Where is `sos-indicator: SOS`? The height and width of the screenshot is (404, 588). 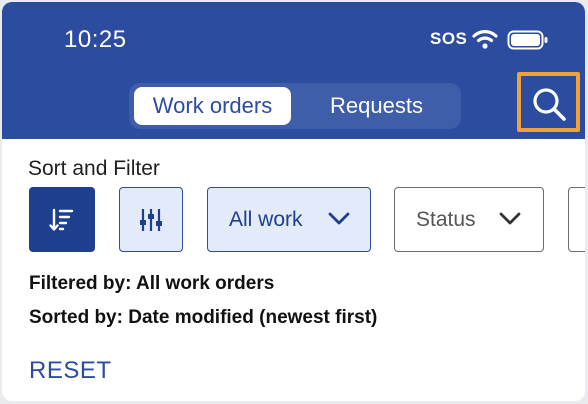 sos-indicator: SOS is located at coordinates (449, 38).